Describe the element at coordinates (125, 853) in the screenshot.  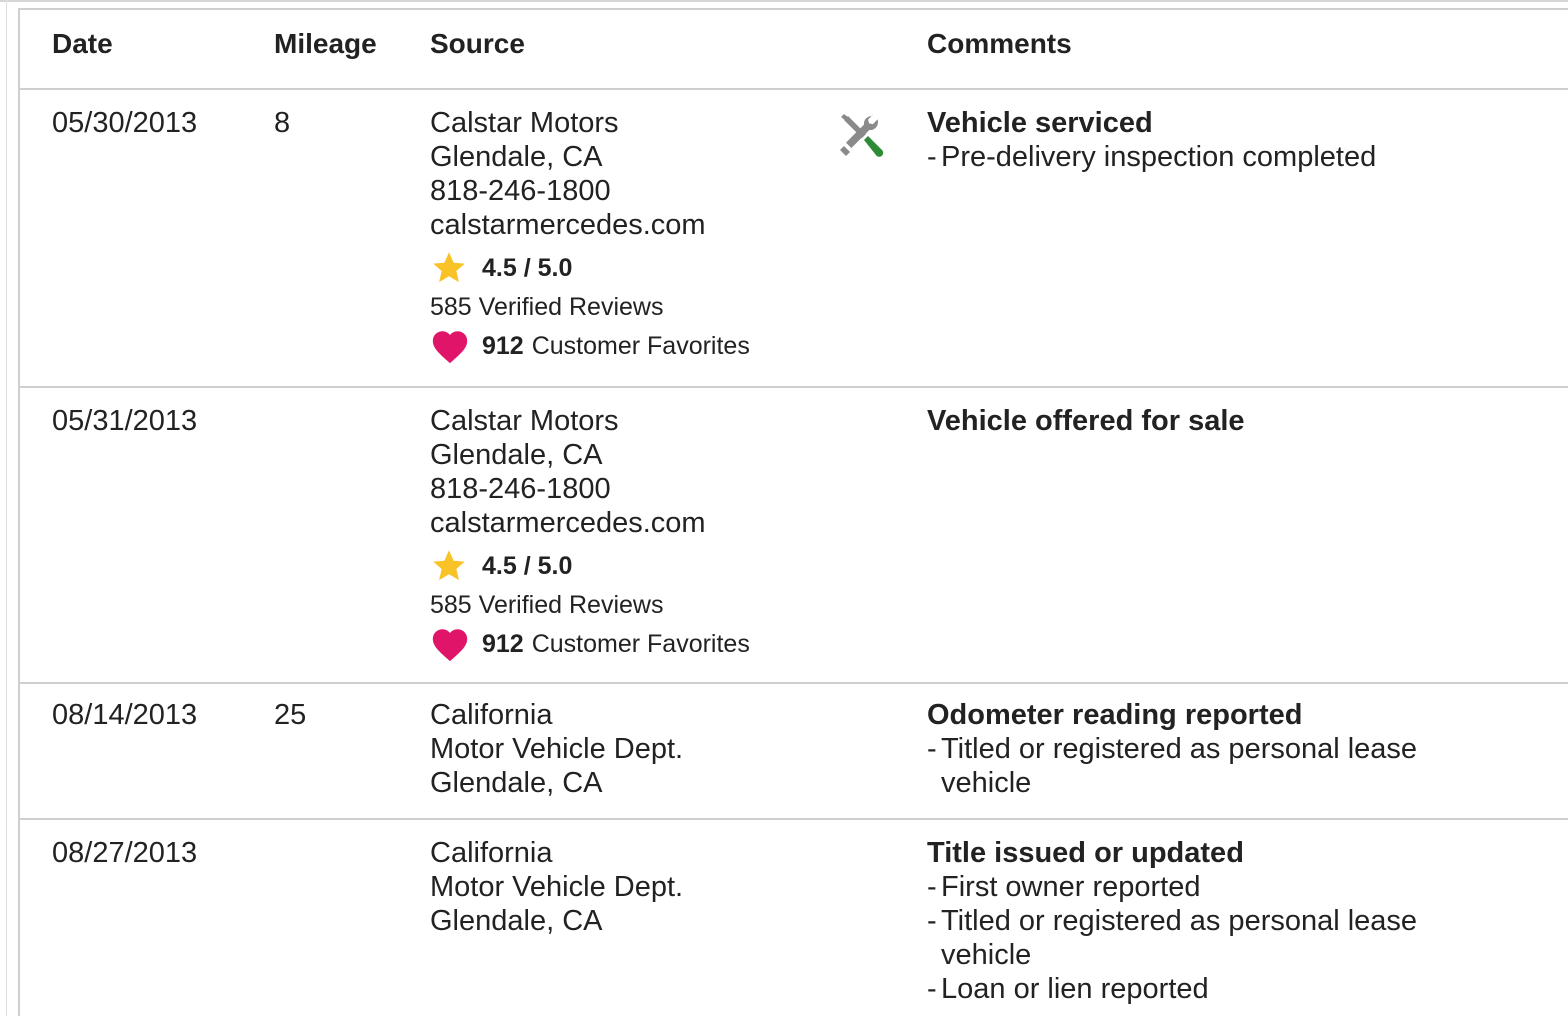
I see `record-date: 08/27/2013` at that location.